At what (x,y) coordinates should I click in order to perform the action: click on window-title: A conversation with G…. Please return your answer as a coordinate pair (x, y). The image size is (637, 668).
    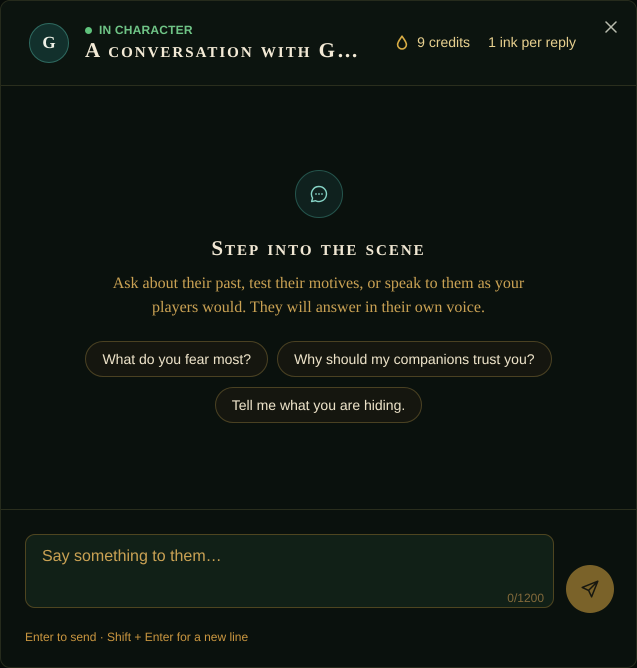
    Looking at the image, I should click on (222, 50).